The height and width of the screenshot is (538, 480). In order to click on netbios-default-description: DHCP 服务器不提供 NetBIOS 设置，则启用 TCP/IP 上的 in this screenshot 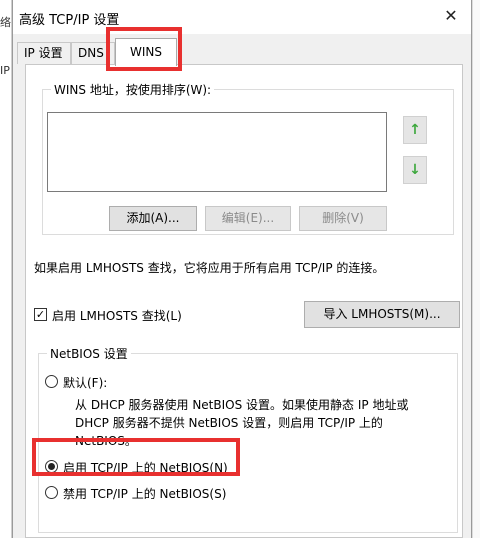, I will do `click(229, 423)`.